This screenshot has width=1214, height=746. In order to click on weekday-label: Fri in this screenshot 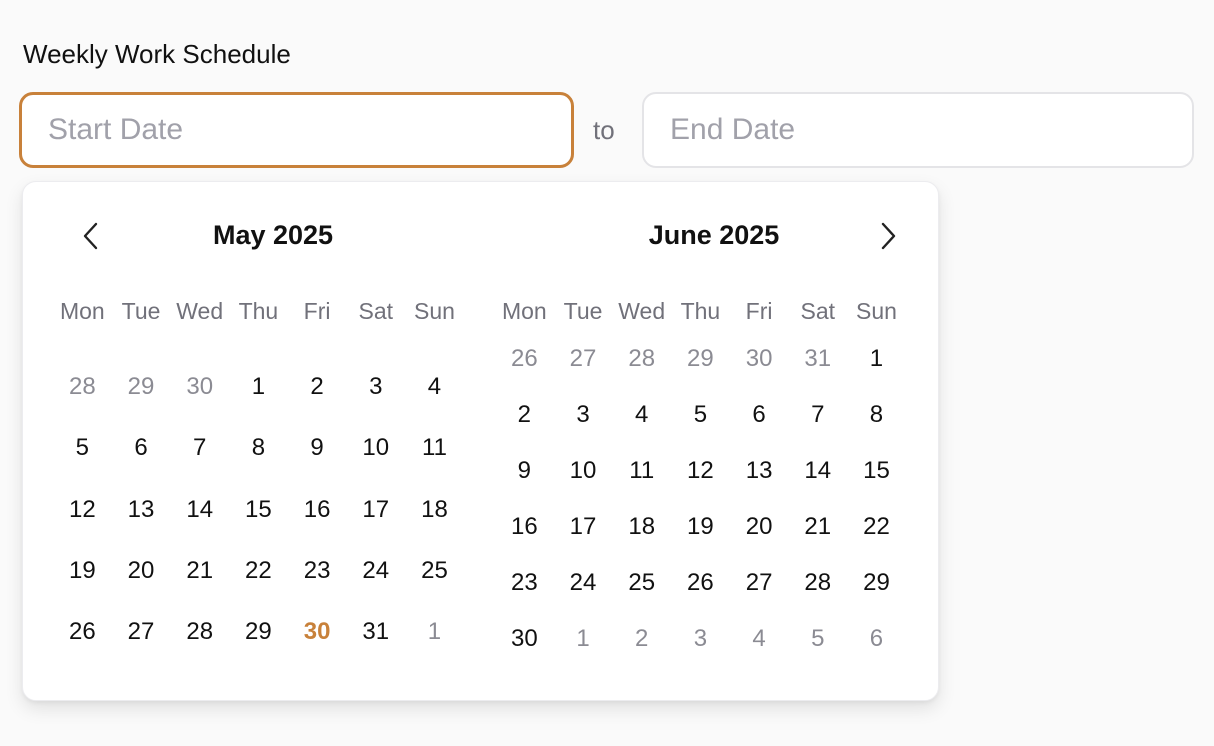, I will do `click(759, 311)`.